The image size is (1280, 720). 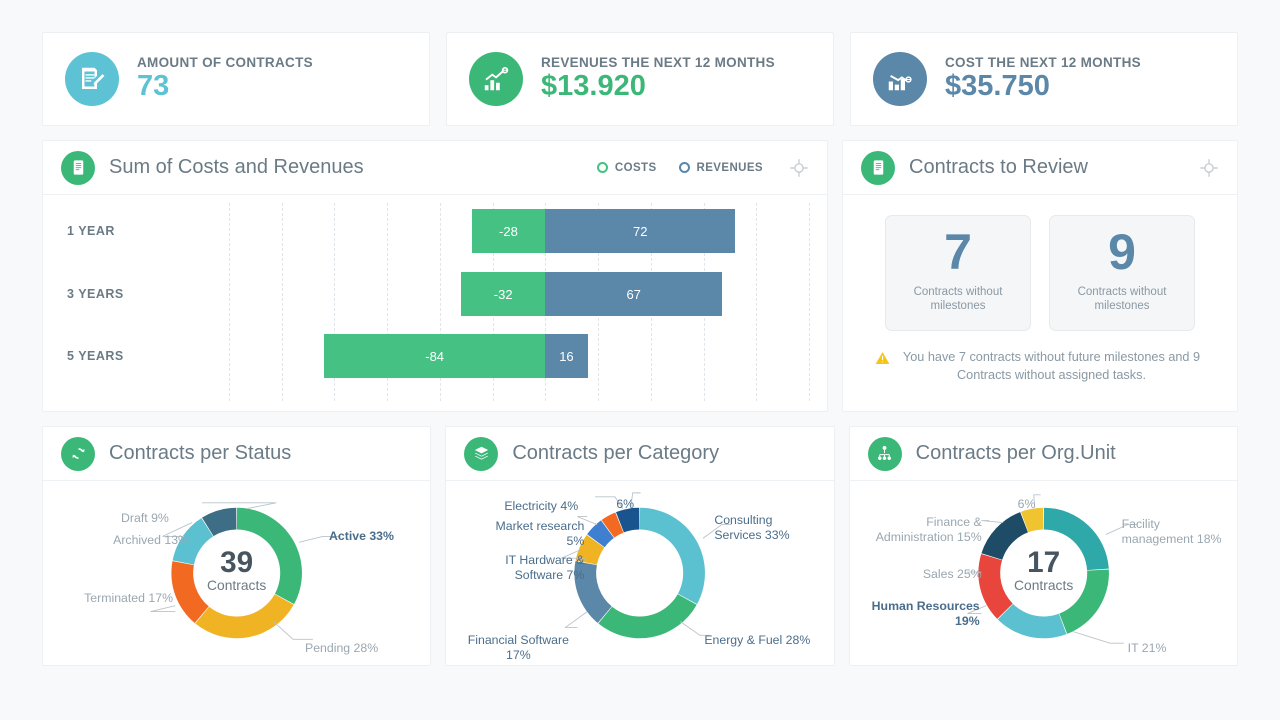 I want to click on layers-icon-circle, so click(x=481, y=453).